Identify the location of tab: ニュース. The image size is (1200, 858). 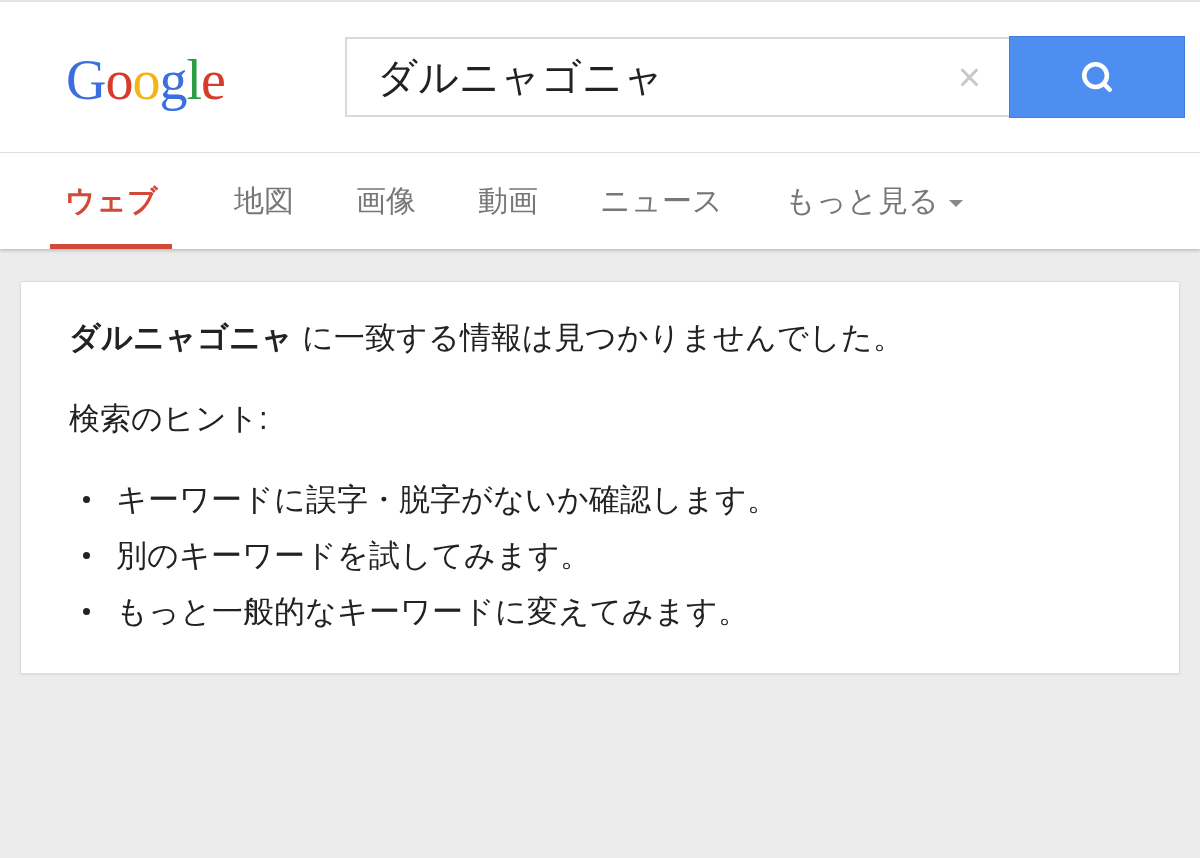
(661, 201).